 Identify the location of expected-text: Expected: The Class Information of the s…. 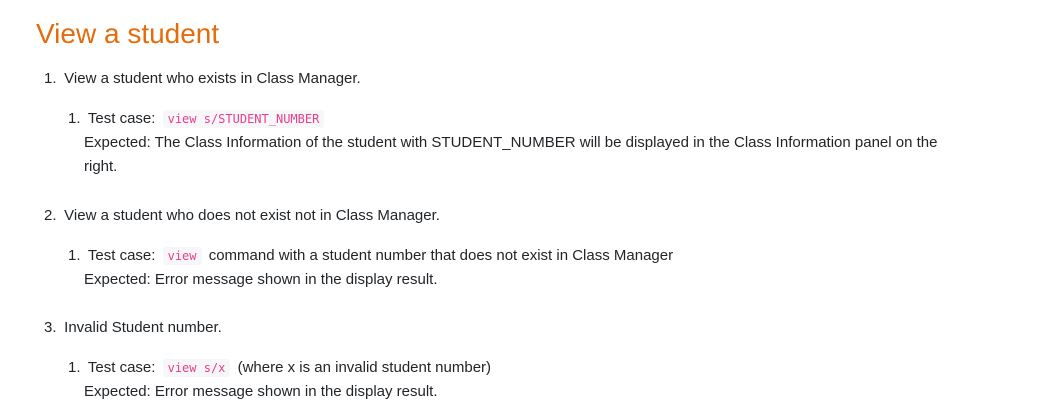
(511, 142).